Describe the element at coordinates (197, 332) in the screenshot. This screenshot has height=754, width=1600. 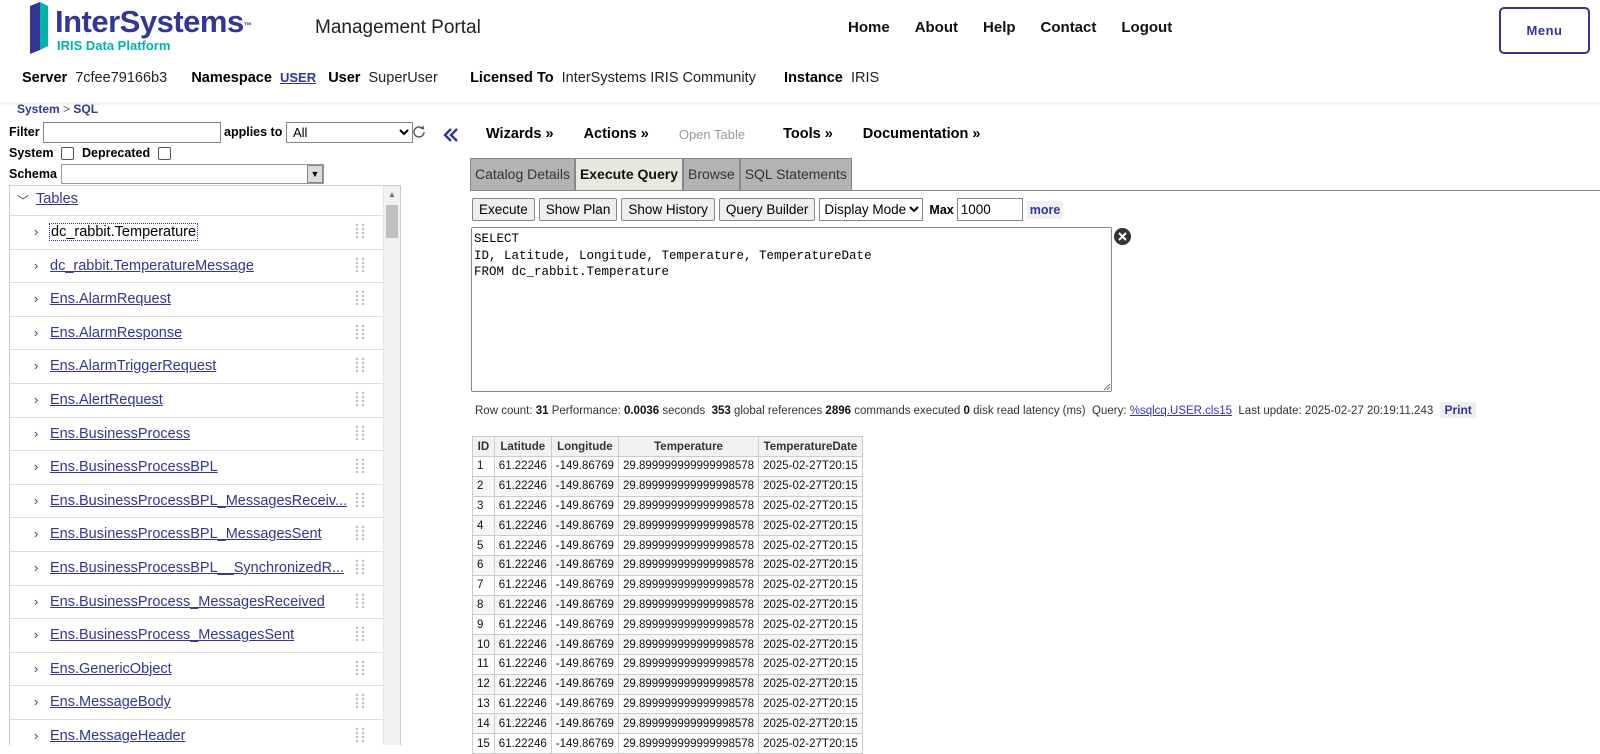
I see `tree-item: › Ens.AlarmResponse` at that location.